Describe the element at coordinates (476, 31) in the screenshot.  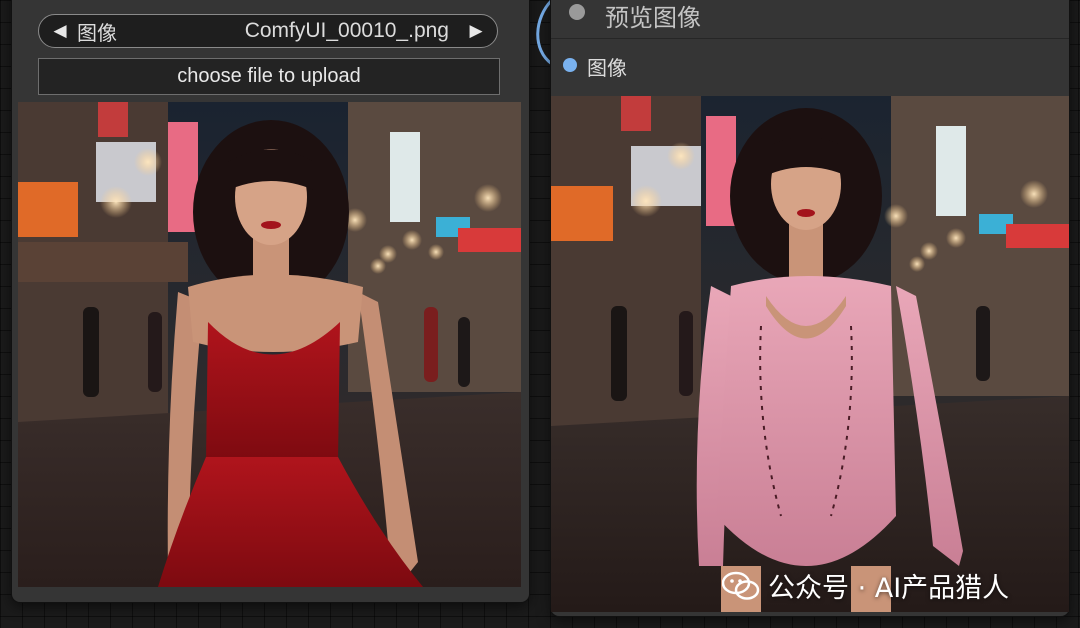
I see `right-arrow-icon: ▶` at that location.